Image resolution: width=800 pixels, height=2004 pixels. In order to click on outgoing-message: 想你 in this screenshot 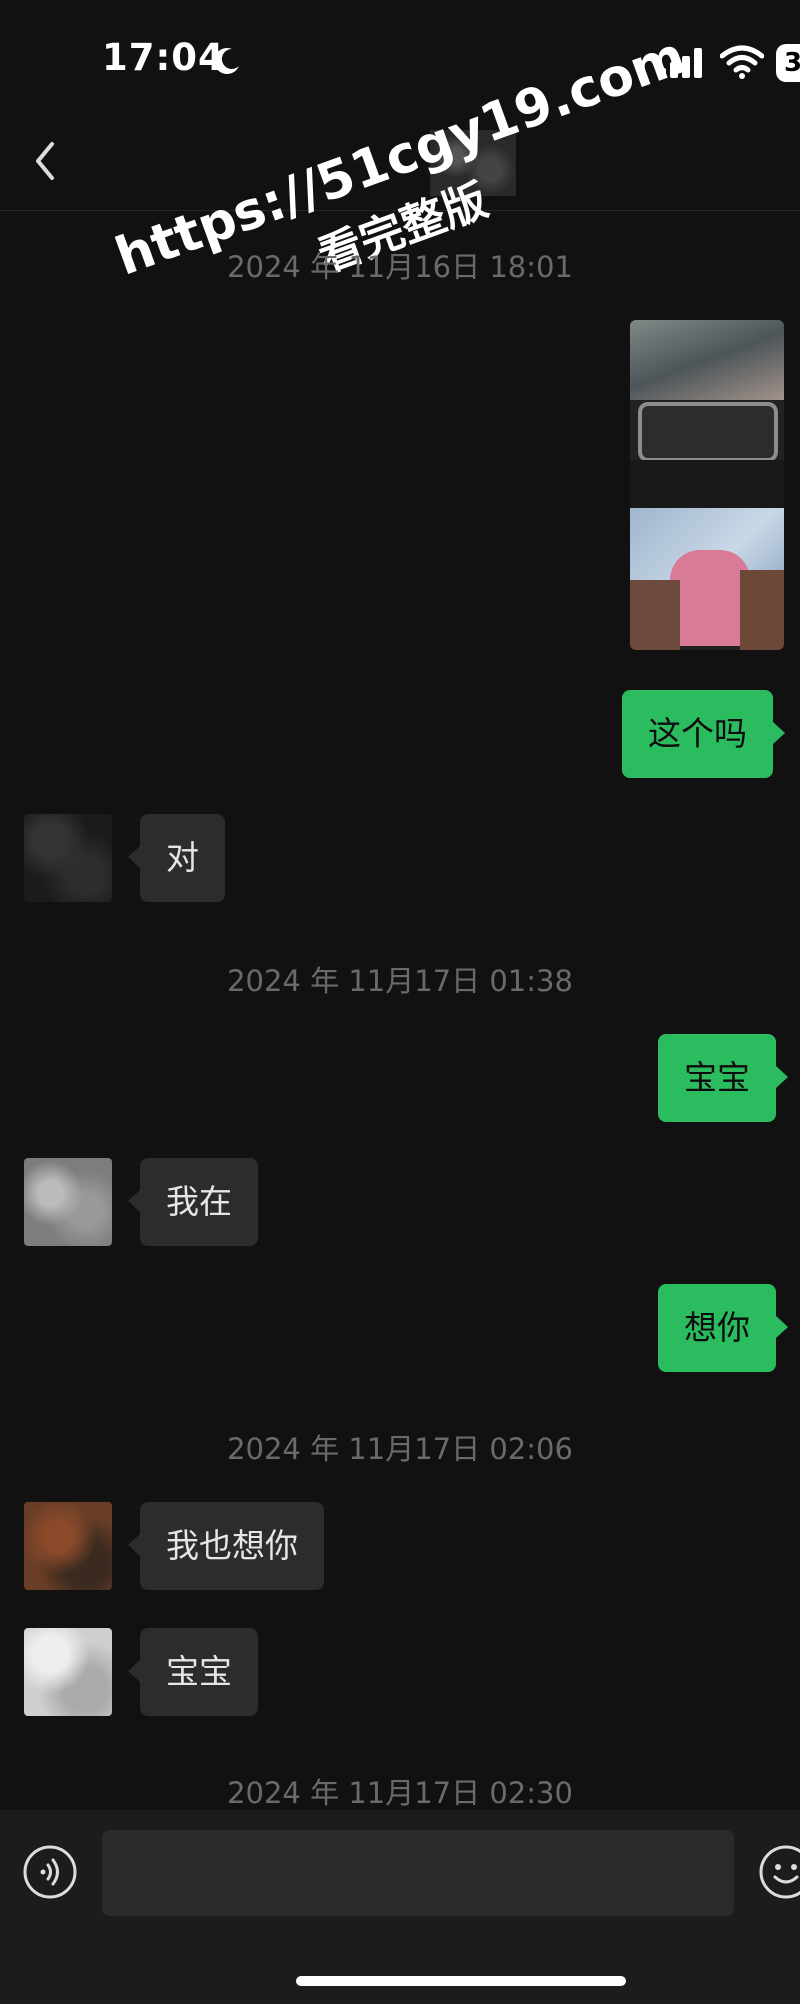, I will do `click(723, 1328)`.